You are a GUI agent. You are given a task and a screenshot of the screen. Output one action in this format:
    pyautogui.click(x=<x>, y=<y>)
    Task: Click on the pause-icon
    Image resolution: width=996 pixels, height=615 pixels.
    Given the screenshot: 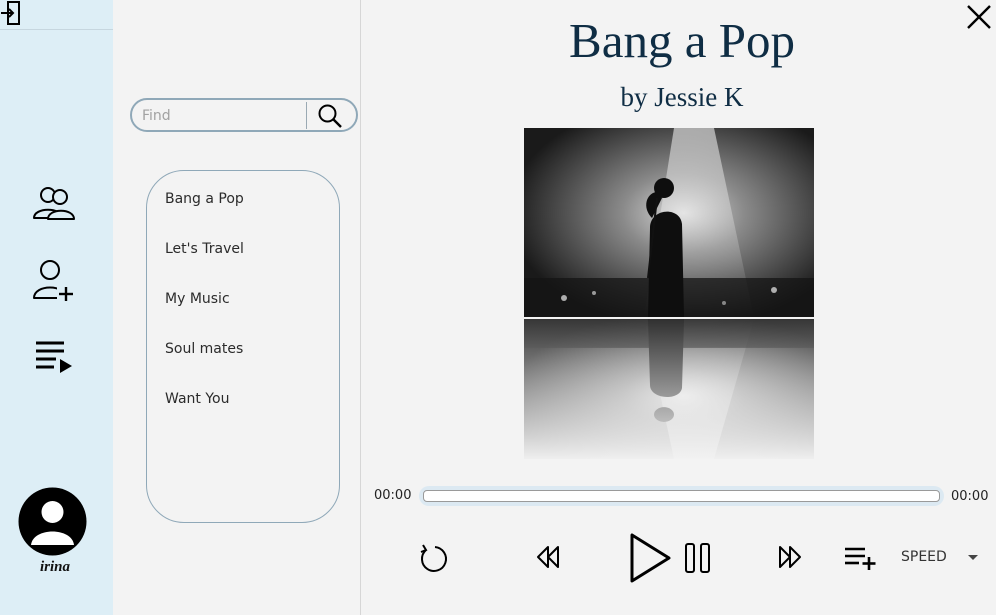 What is the action you would take?
    pyautogui.click(x=697, y=558)
    